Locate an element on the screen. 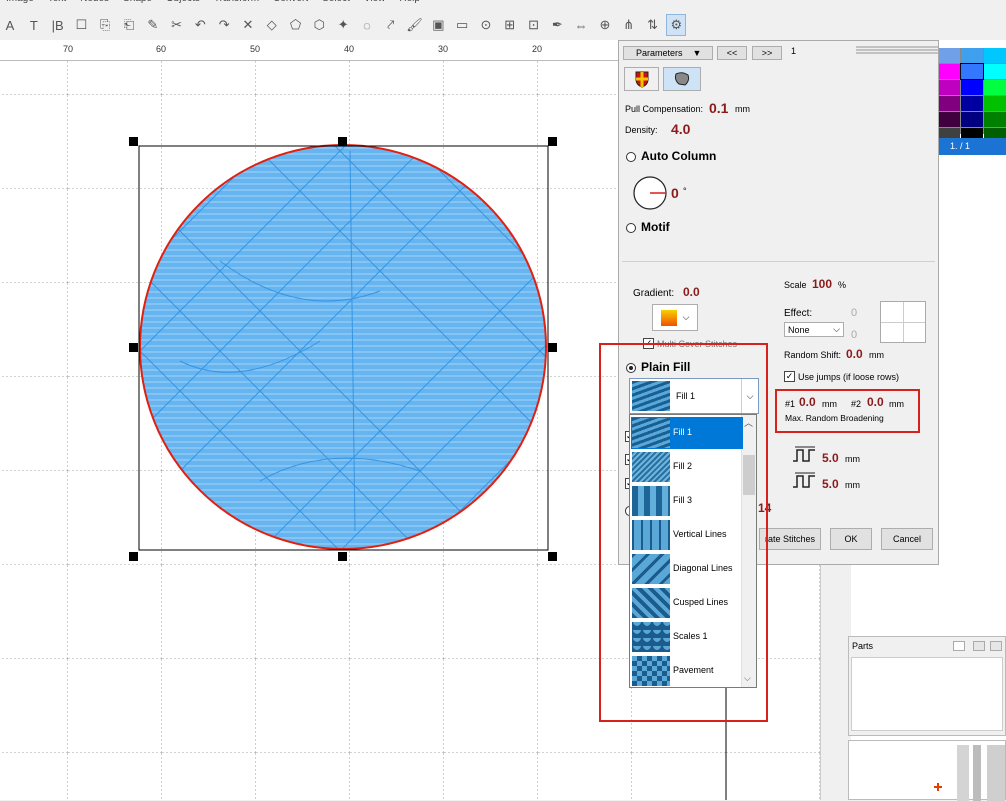  fill-icon: ▣ is located at coordinates (438, 25).